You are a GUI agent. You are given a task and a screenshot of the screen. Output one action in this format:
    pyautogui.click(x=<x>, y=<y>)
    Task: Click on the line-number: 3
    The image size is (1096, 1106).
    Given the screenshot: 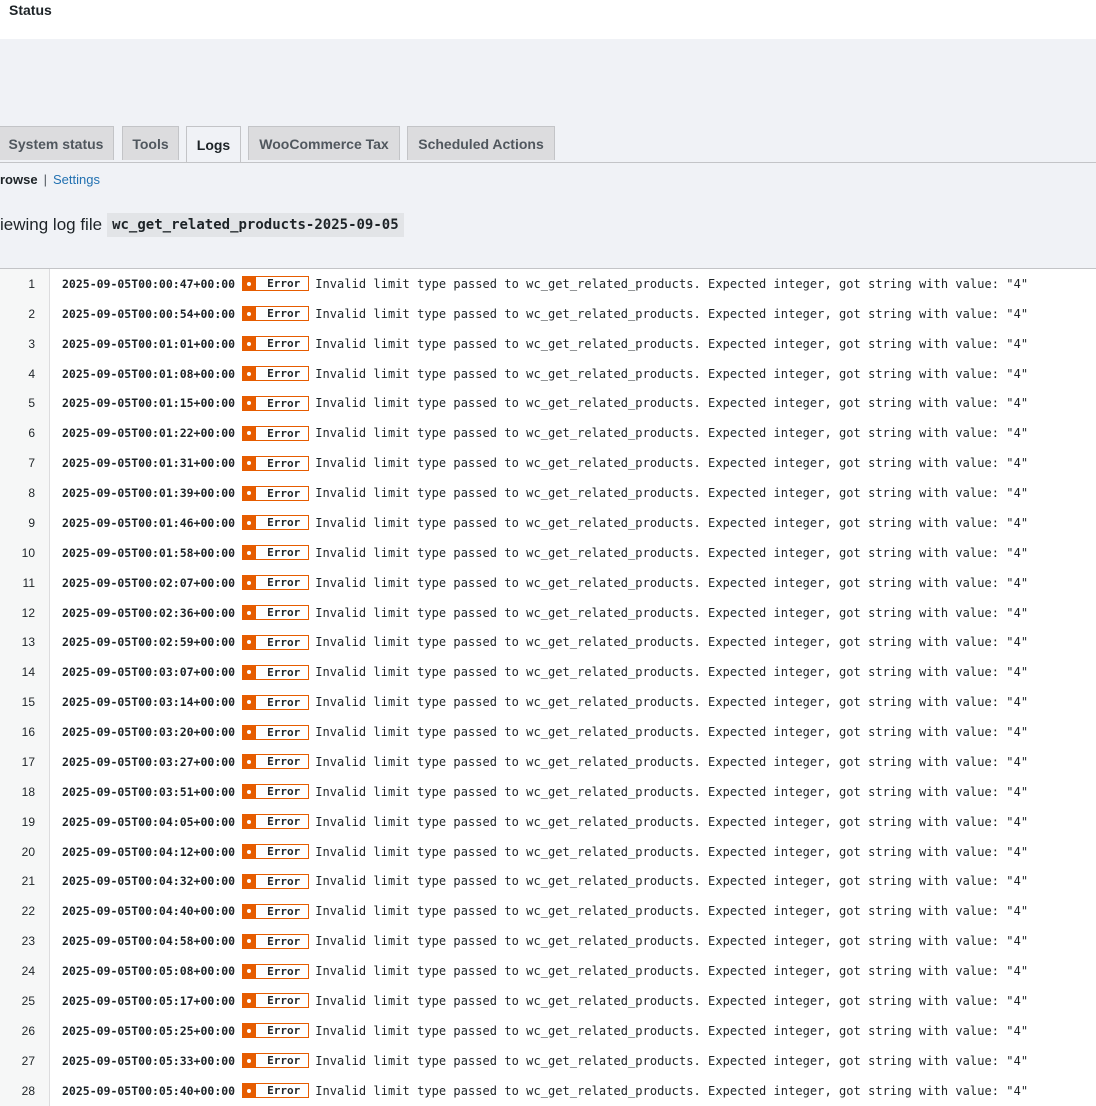 What is the action you would take?
    pyautogui.click(x=17, y=344)
    